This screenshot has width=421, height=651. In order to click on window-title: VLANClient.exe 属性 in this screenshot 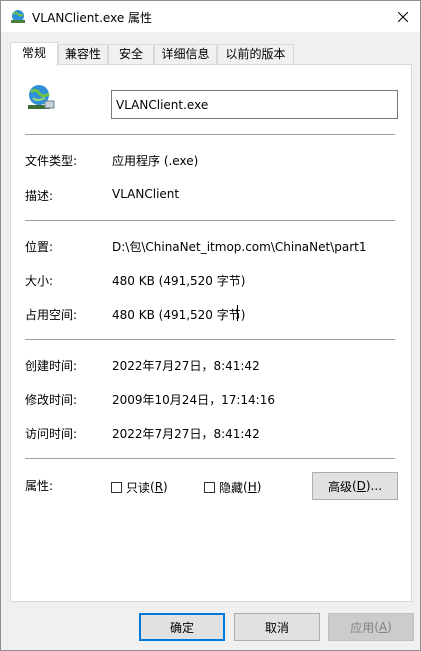, I will do `click(92, 18)`.